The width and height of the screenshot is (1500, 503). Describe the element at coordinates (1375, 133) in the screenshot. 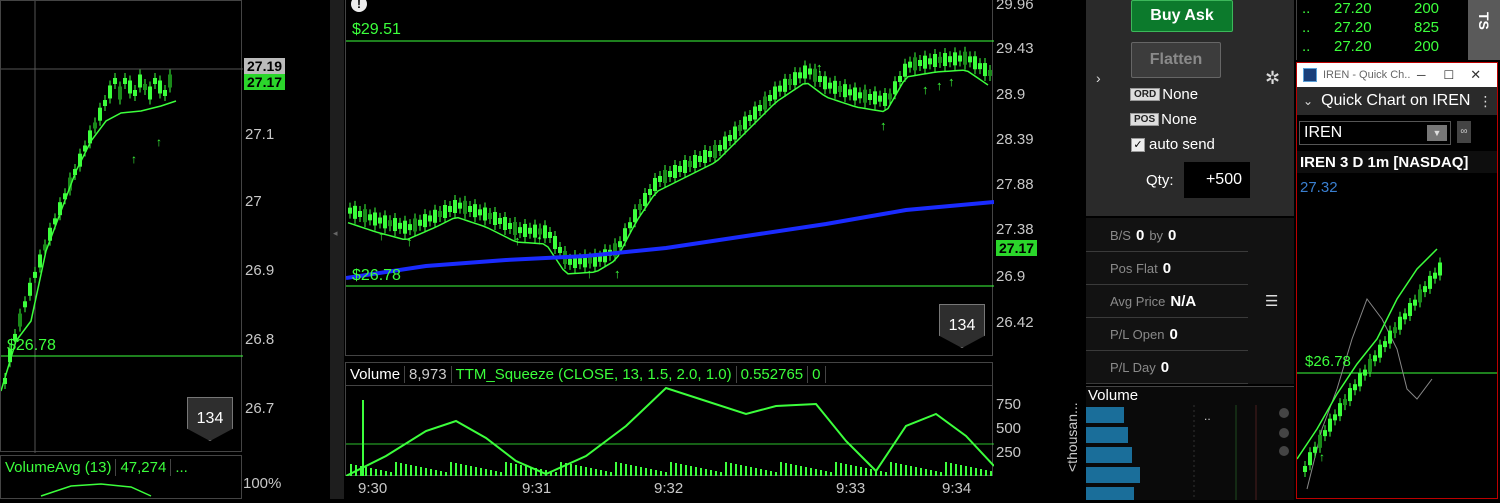

I see `symbol-select: IREN ▼` at that location.